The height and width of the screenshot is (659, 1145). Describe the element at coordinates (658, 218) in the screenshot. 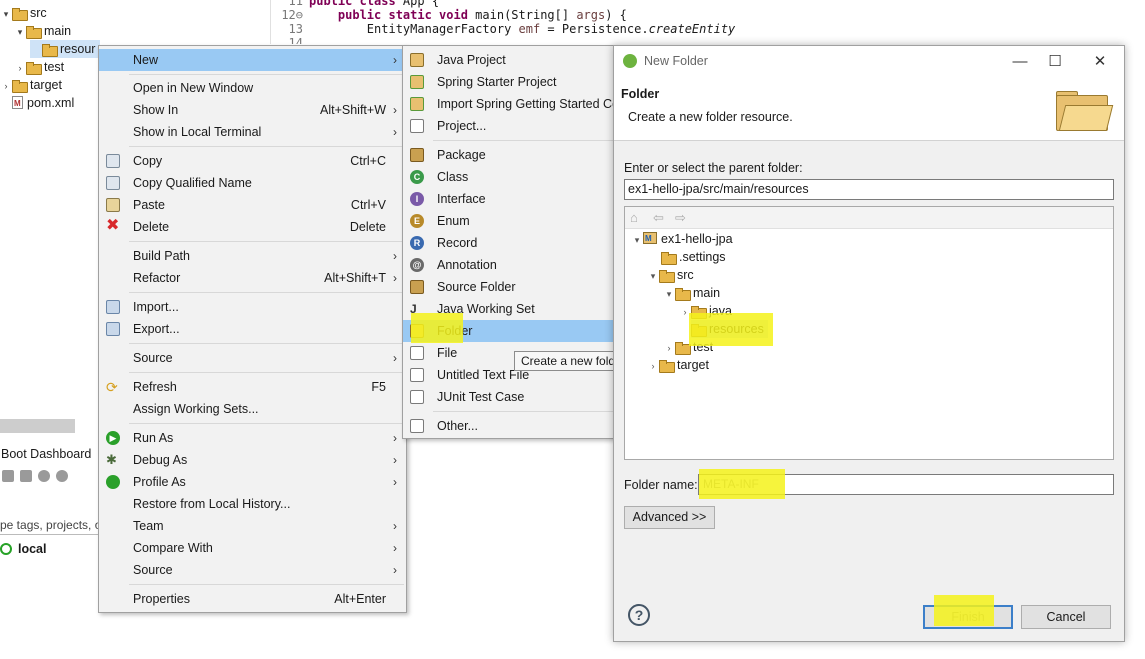

I see `back-icon: ⇦` at that location.